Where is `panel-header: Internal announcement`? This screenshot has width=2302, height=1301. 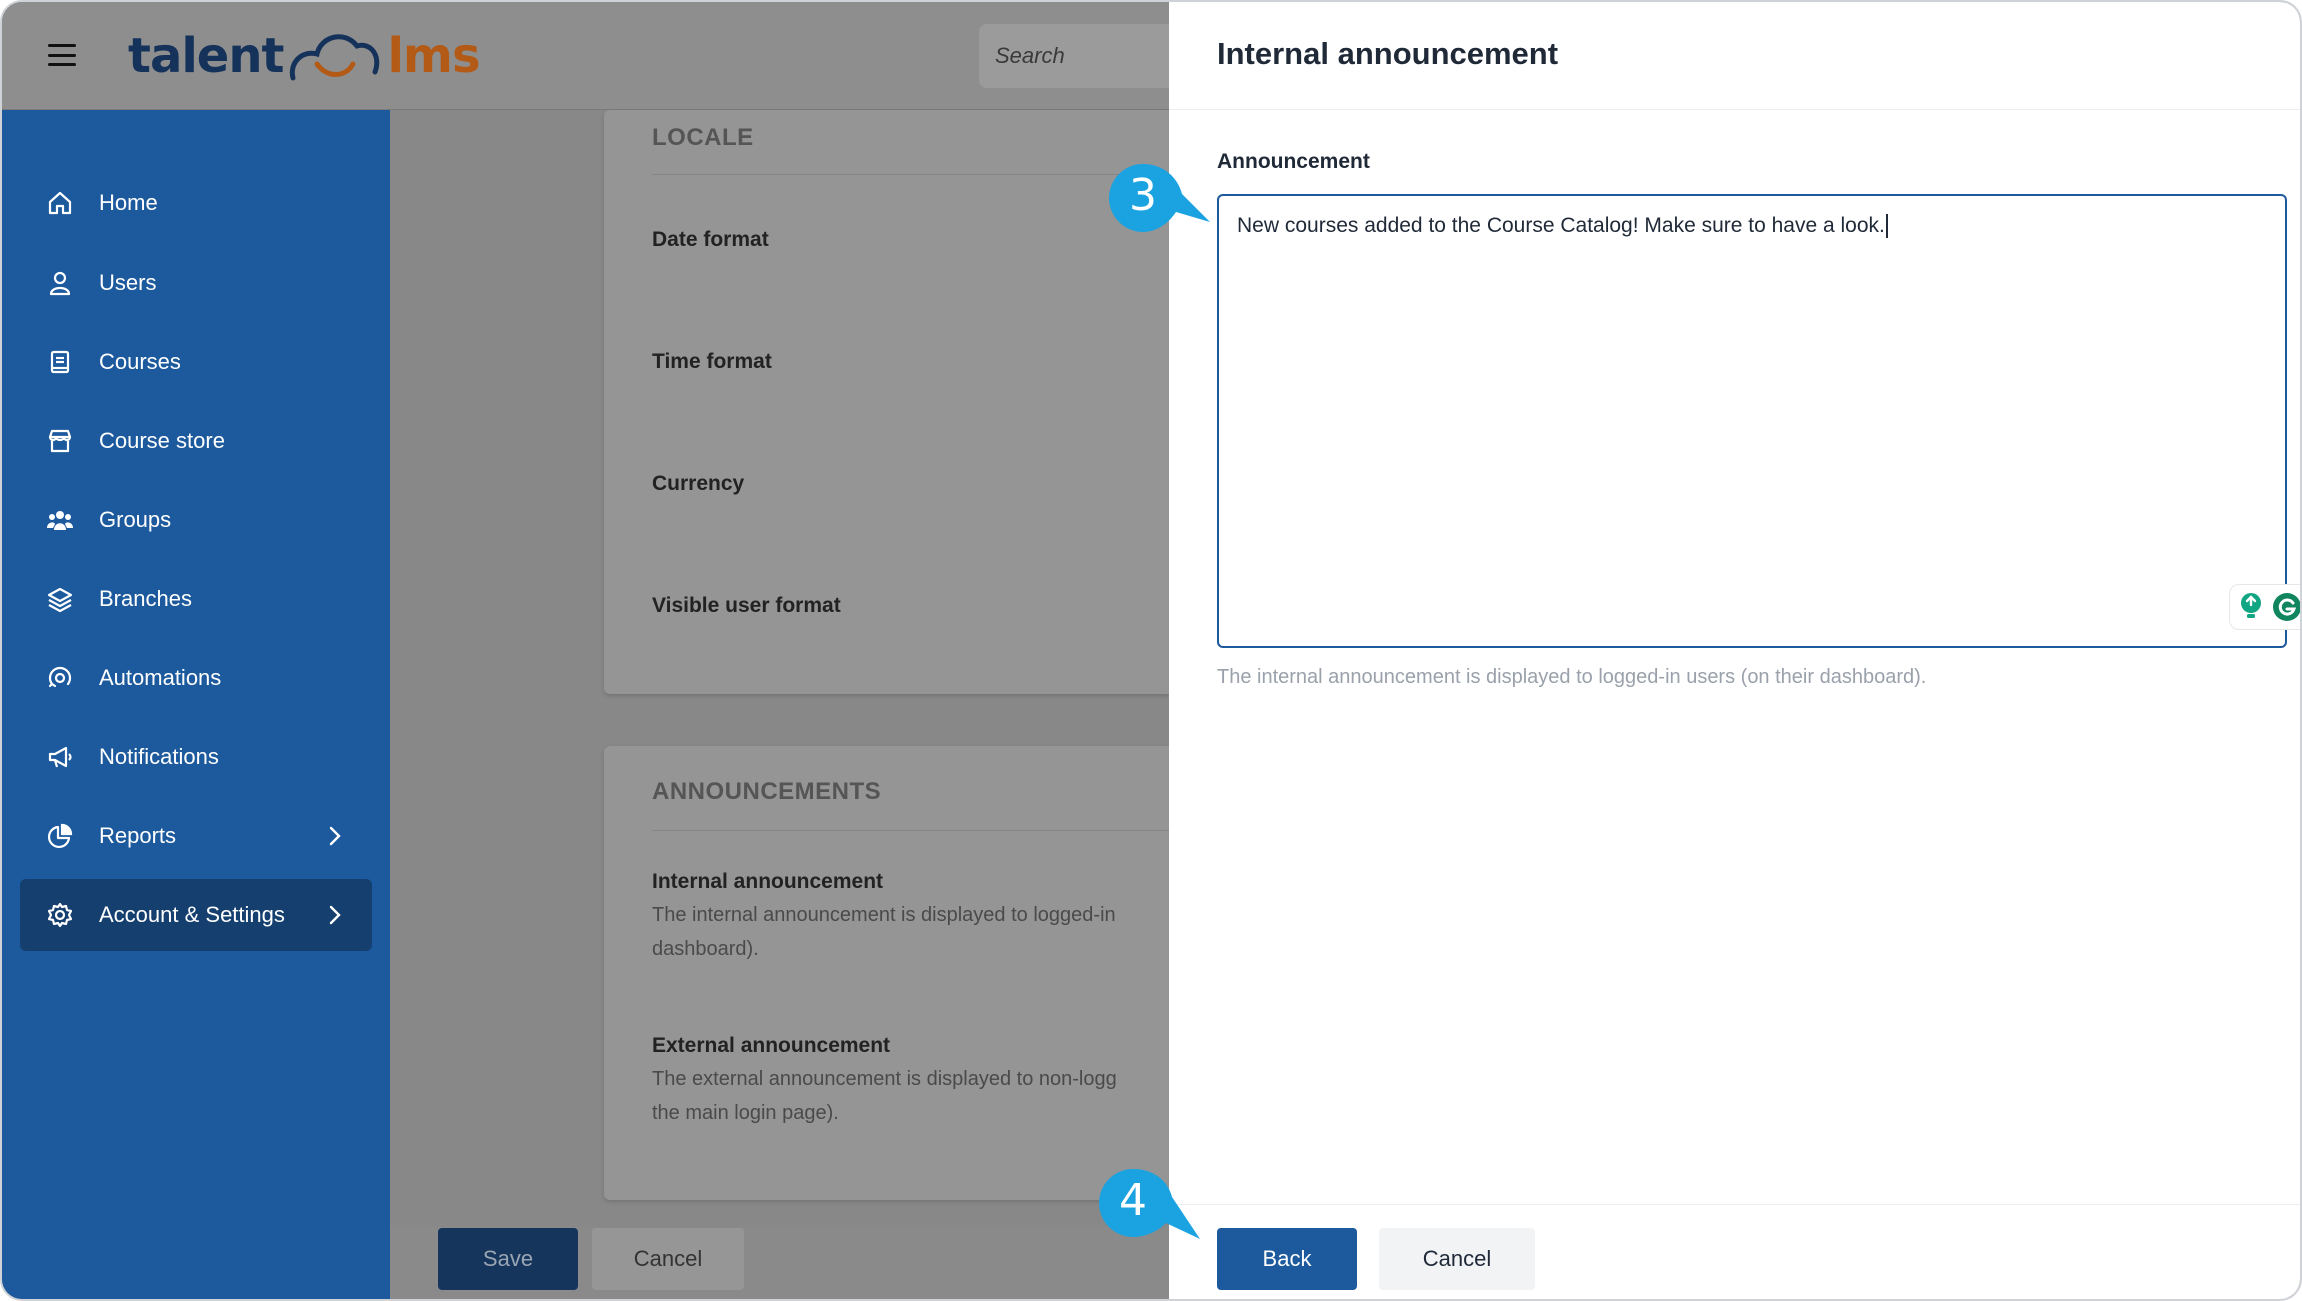
panel-header: Internal announcement is located at coordinates (1734, 56).